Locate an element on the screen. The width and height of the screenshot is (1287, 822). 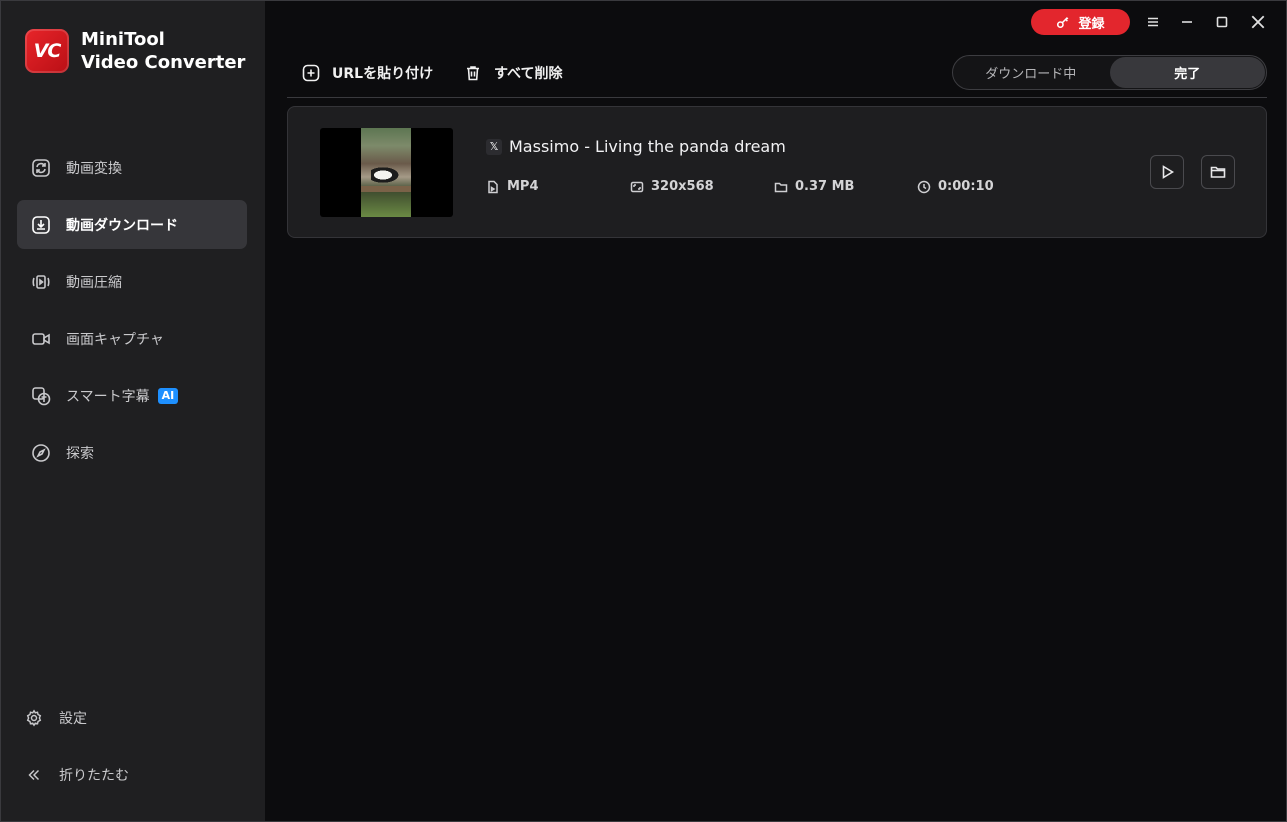
size-value: 0.37 MB is located at coordinates (825, 186).